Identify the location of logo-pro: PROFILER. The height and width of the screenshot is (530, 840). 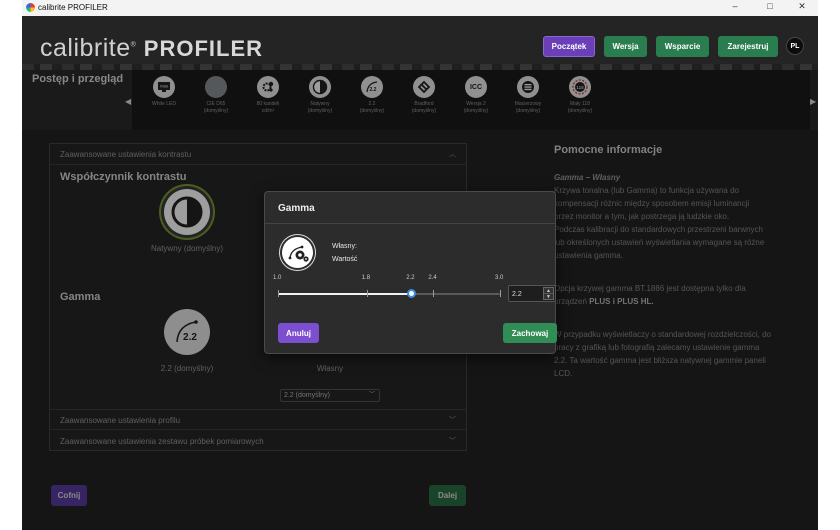
(203, 48).